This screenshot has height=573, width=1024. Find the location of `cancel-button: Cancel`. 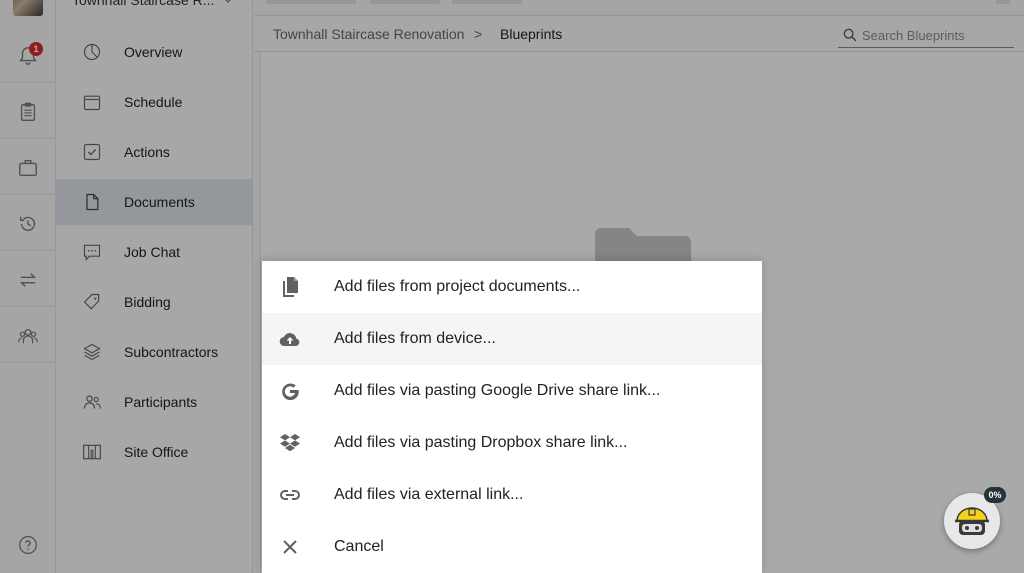

cancel-button: Cancel is located at coordinates (512, 547).